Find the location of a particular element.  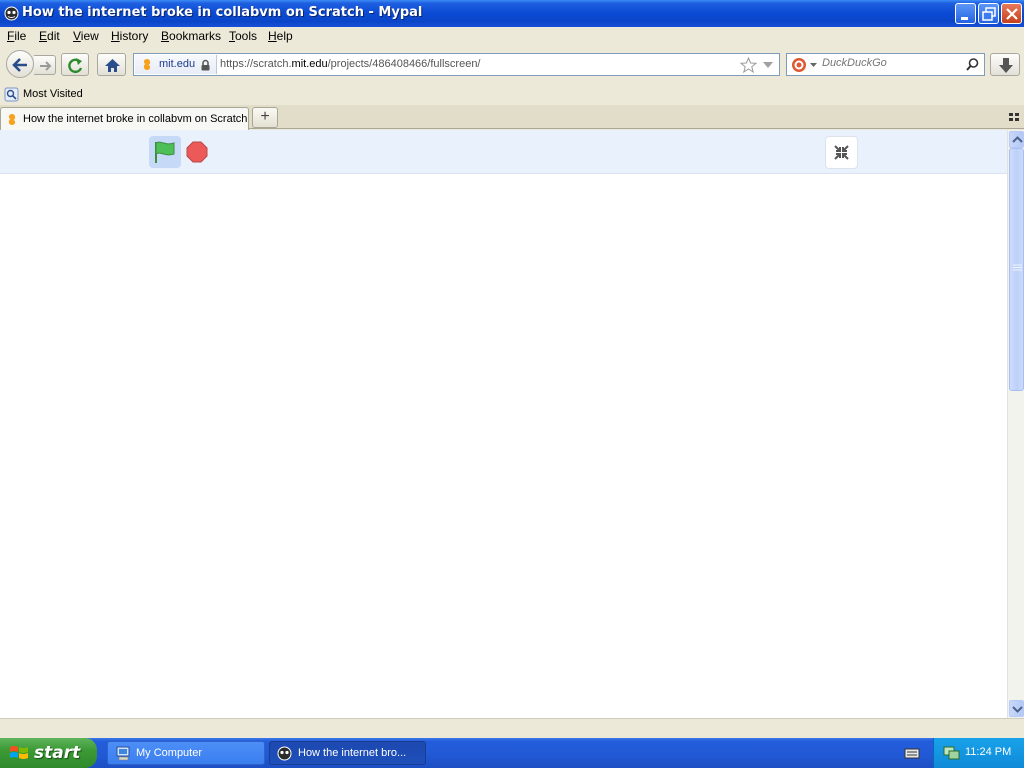

stop-octagon-icon is located at coordinates (197, 152).